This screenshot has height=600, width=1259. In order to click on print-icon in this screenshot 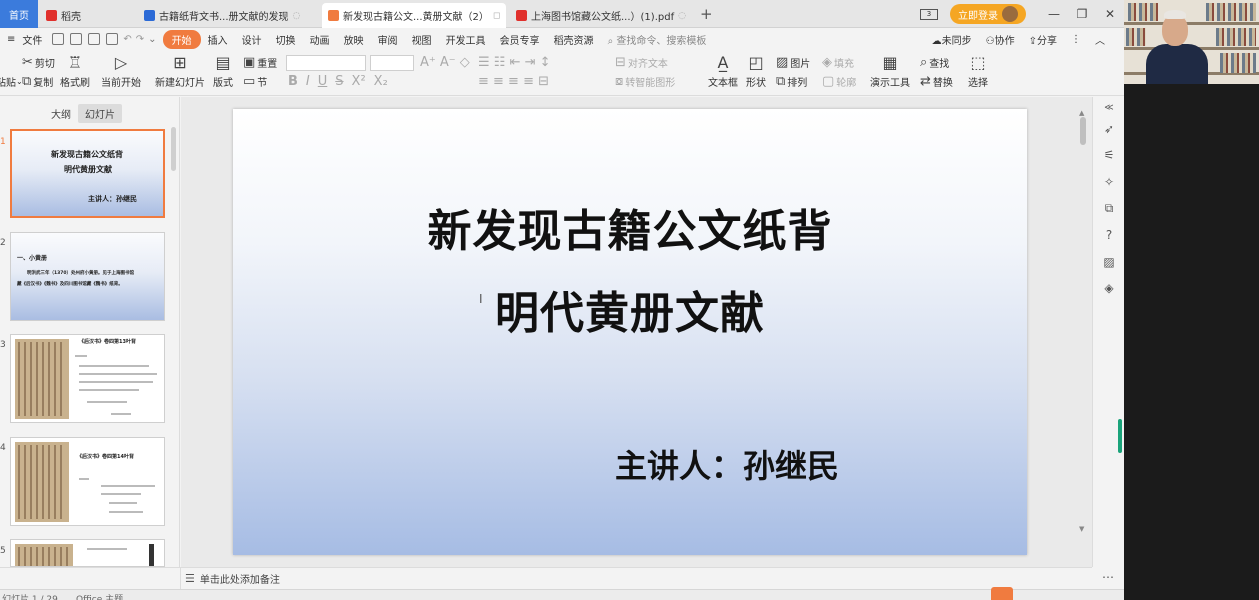, I will do `click(94, 39)`.